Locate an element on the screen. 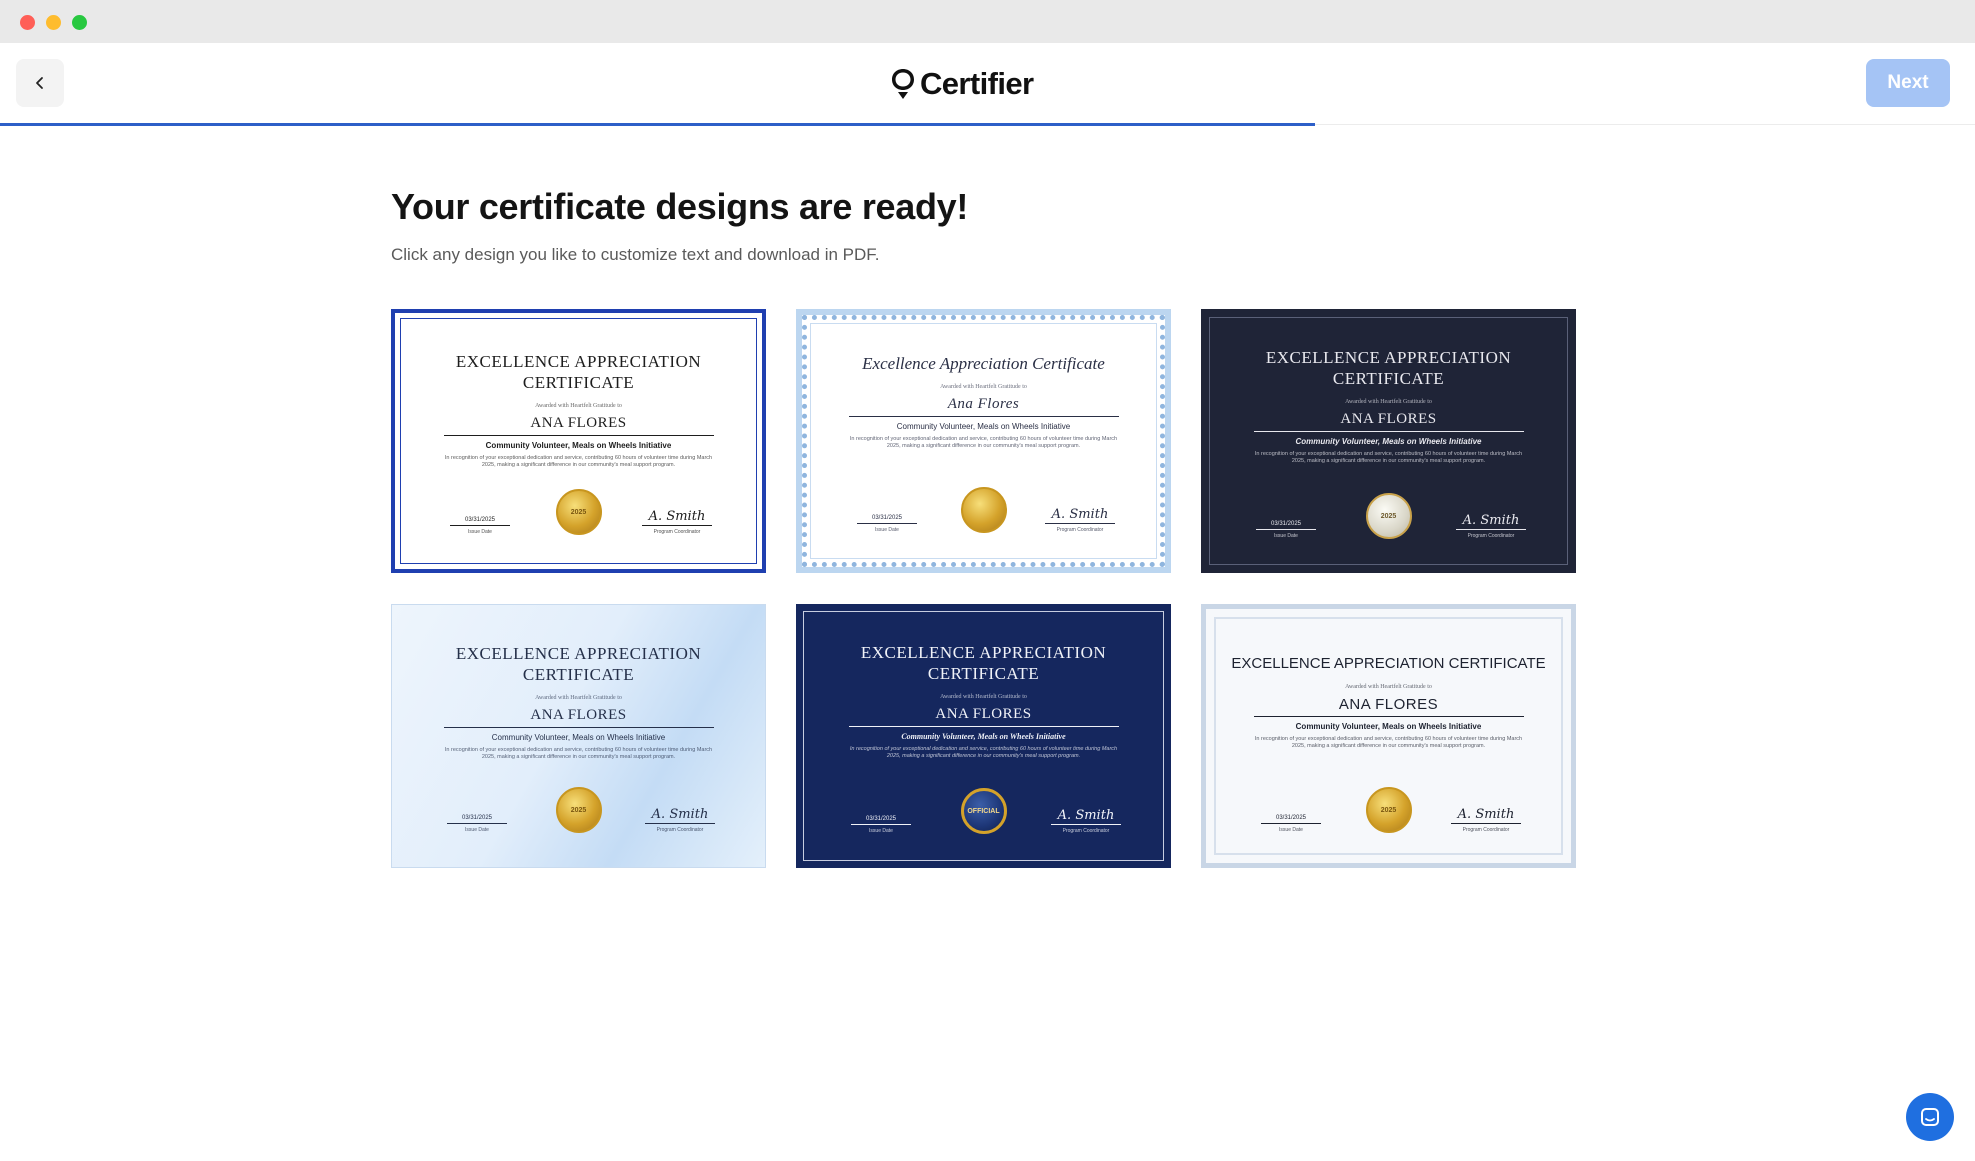 This screenshot has width=1975, height=1161. next-button: Next is located at coordinates (1908, 83).